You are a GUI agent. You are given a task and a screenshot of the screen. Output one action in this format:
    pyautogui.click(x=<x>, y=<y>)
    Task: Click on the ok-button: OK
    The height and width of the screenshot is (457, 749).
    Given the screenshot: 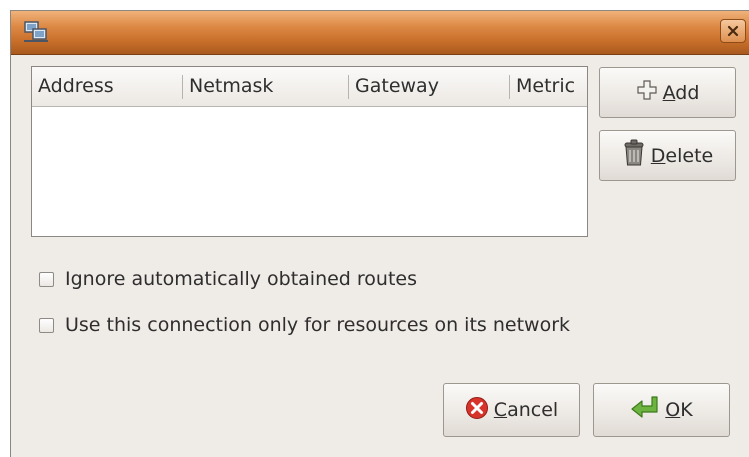 What is the action you would take?
    pyautogui.click(x=661, y=410)
    